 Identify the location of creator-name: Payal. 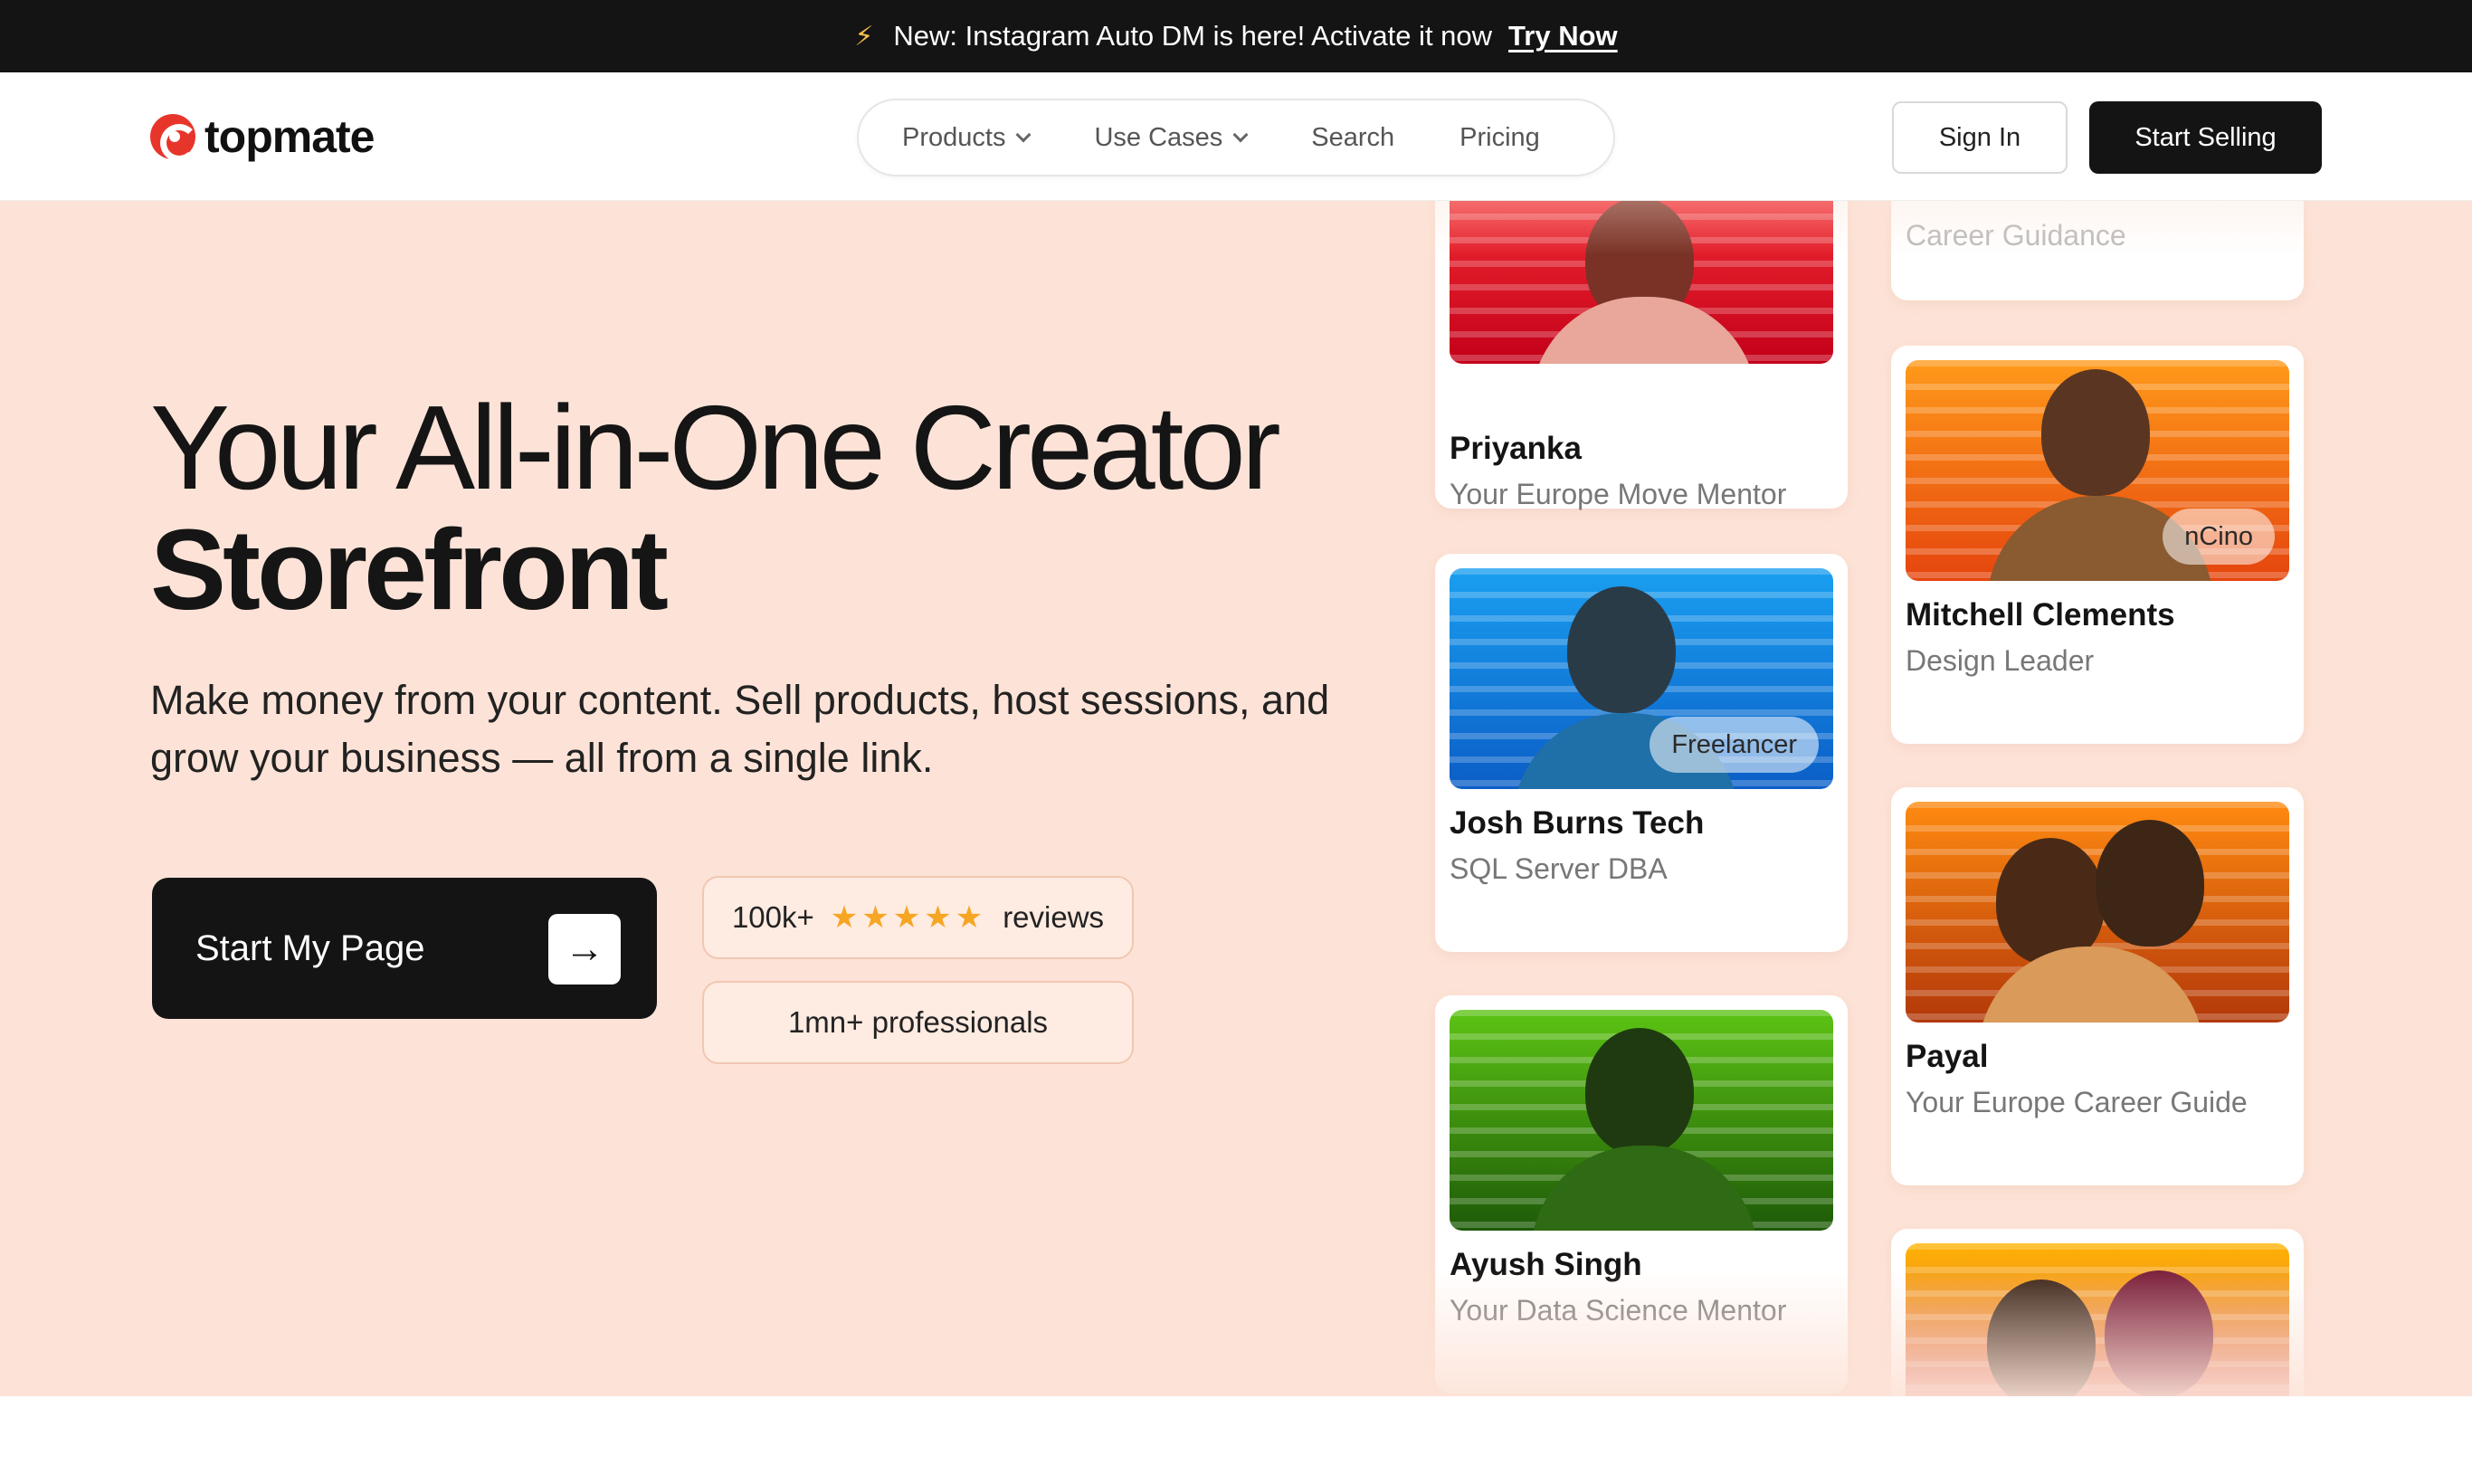
(1948, 1056).